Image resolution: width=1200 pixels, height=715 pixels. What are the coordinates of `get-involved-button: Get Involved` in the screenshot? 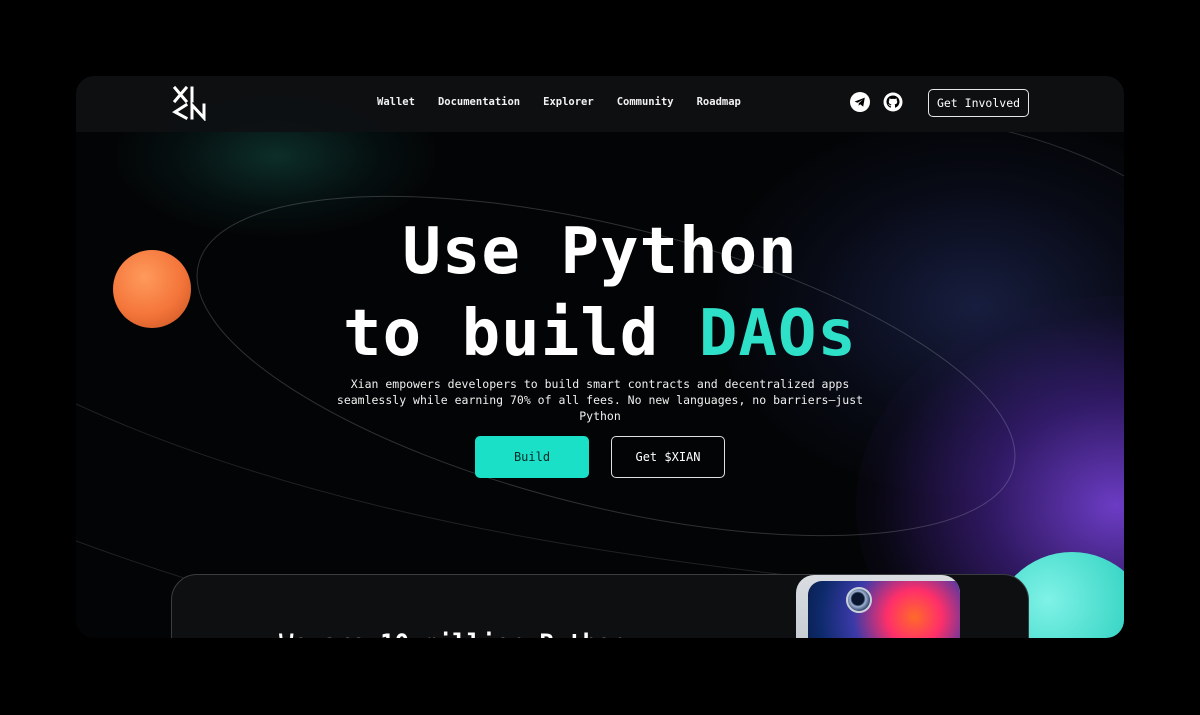 It's located at (978, 103).